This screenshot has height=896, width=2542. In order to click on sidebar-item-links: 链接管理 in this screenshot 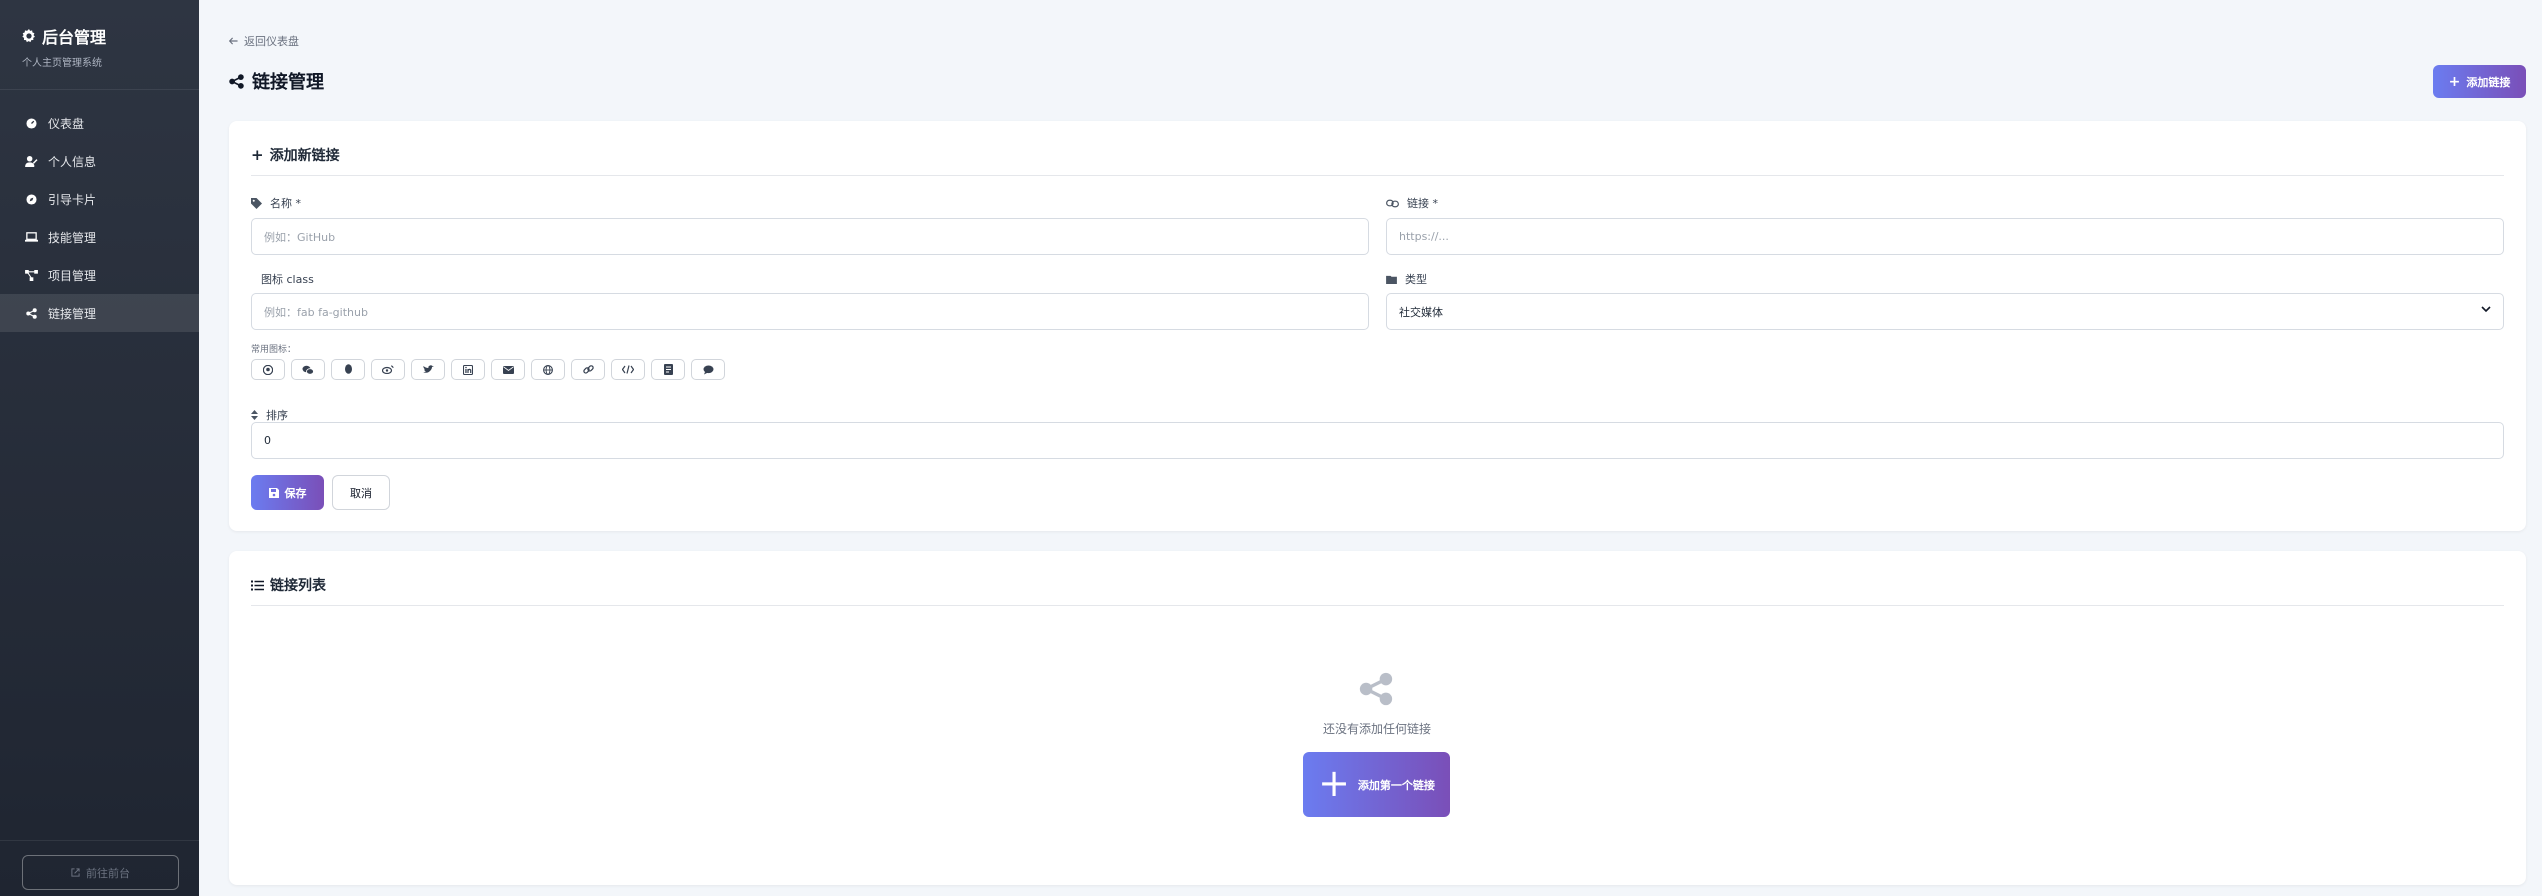, I will do `click(99, 313)`.